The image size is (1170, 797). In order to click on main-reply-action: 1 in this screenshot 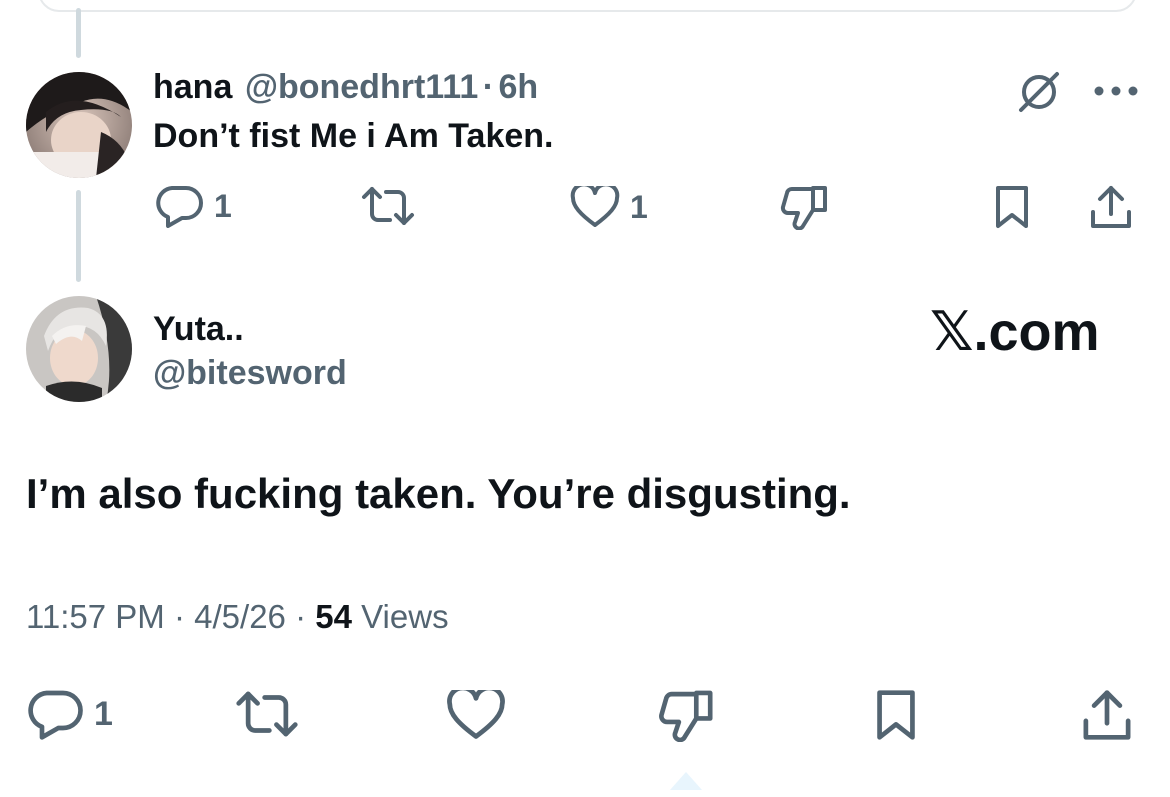, I will do `click(70, 714)`.